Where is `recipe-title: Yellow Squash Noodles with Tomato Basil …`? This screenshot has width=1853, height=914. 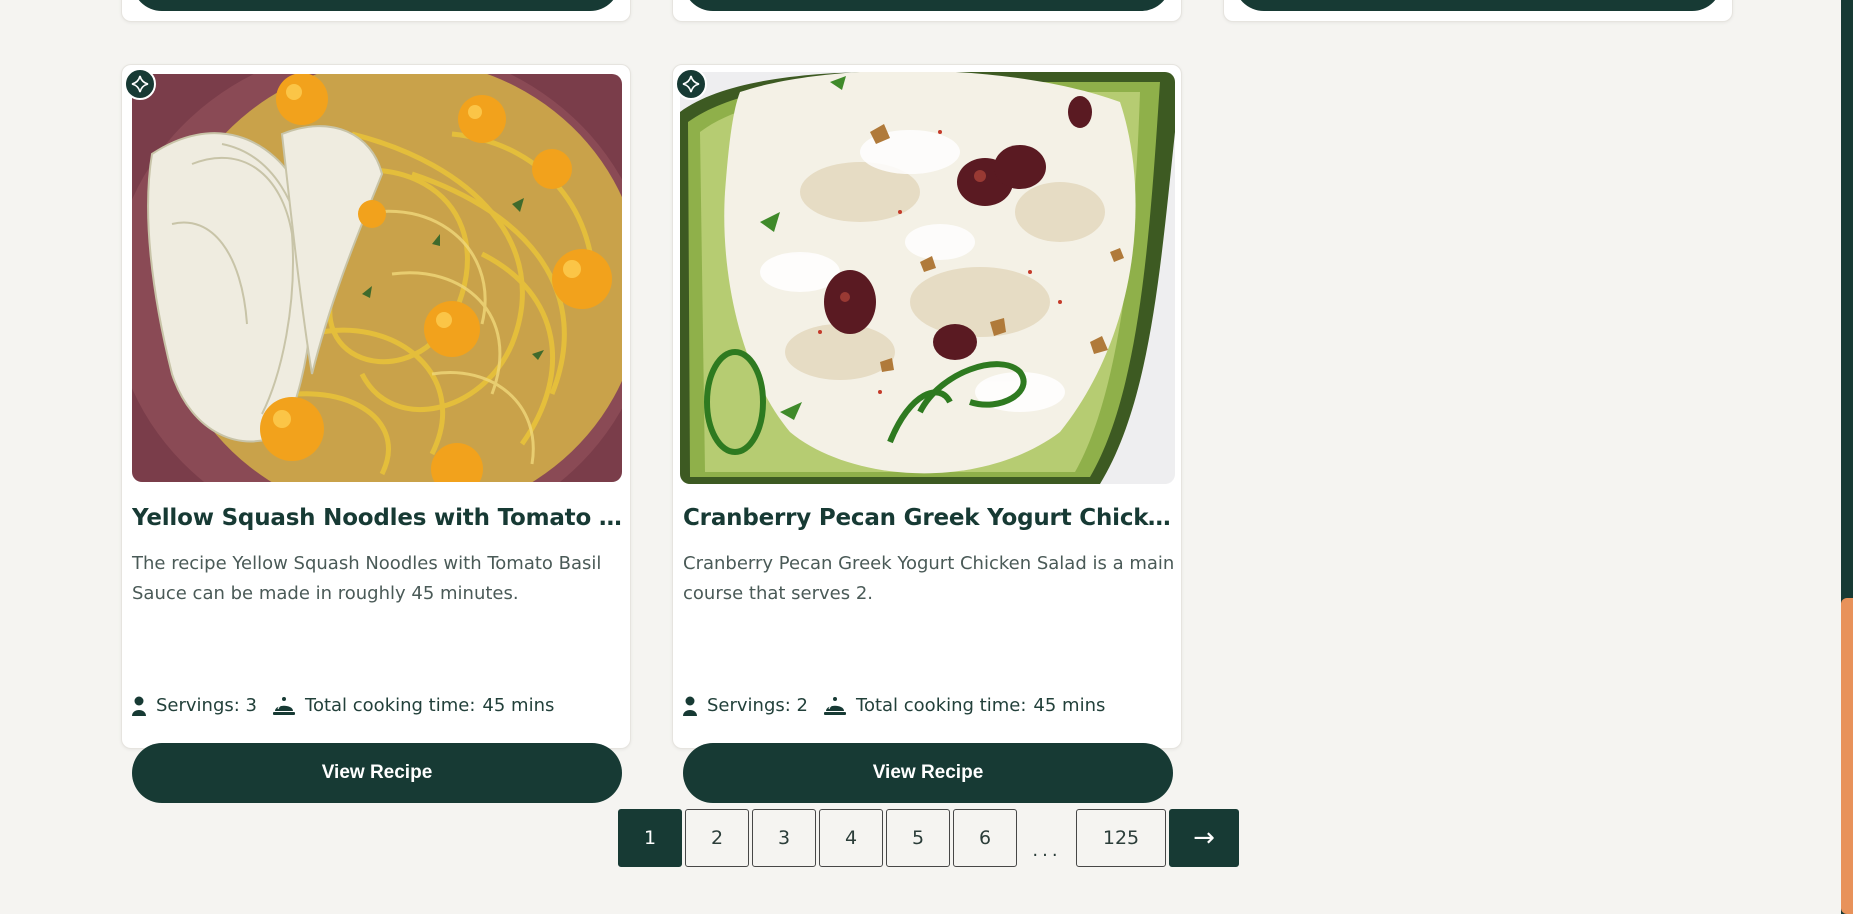
recipe-title: Yellow Squash Noodles with Tomato Basil … is located at coordinates (378, 518).